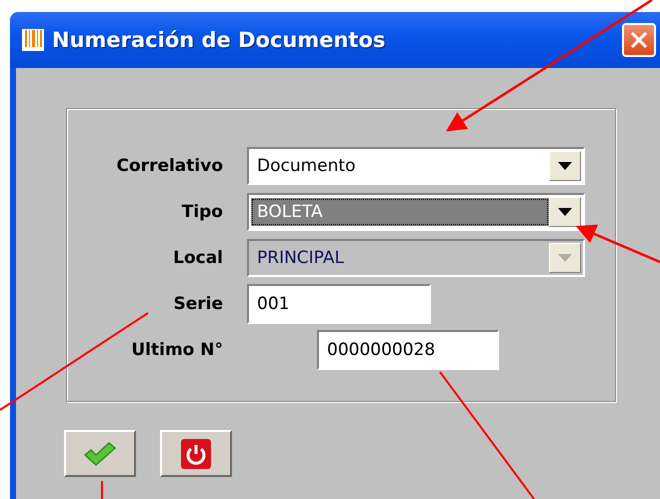 This screenshot has height=499, width=660. Describe the element at coordinates (416, 166) in the screenshot. I see `dropdown: Documento` at that location.